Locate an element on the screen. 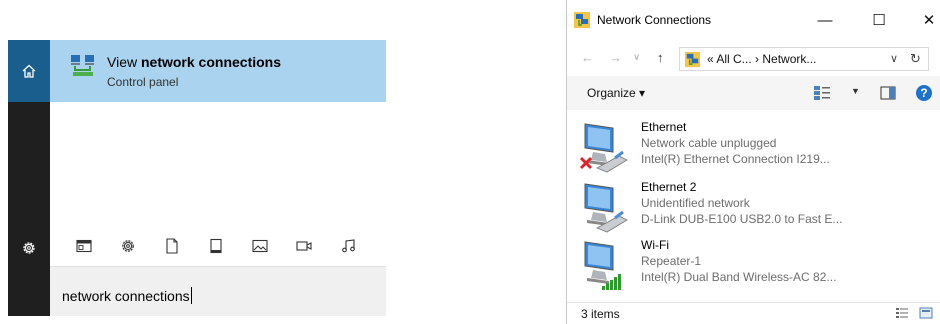 This screenshot has width=940, height=324. recent-locations-button: ∨ is located at coordinates (636, 57).